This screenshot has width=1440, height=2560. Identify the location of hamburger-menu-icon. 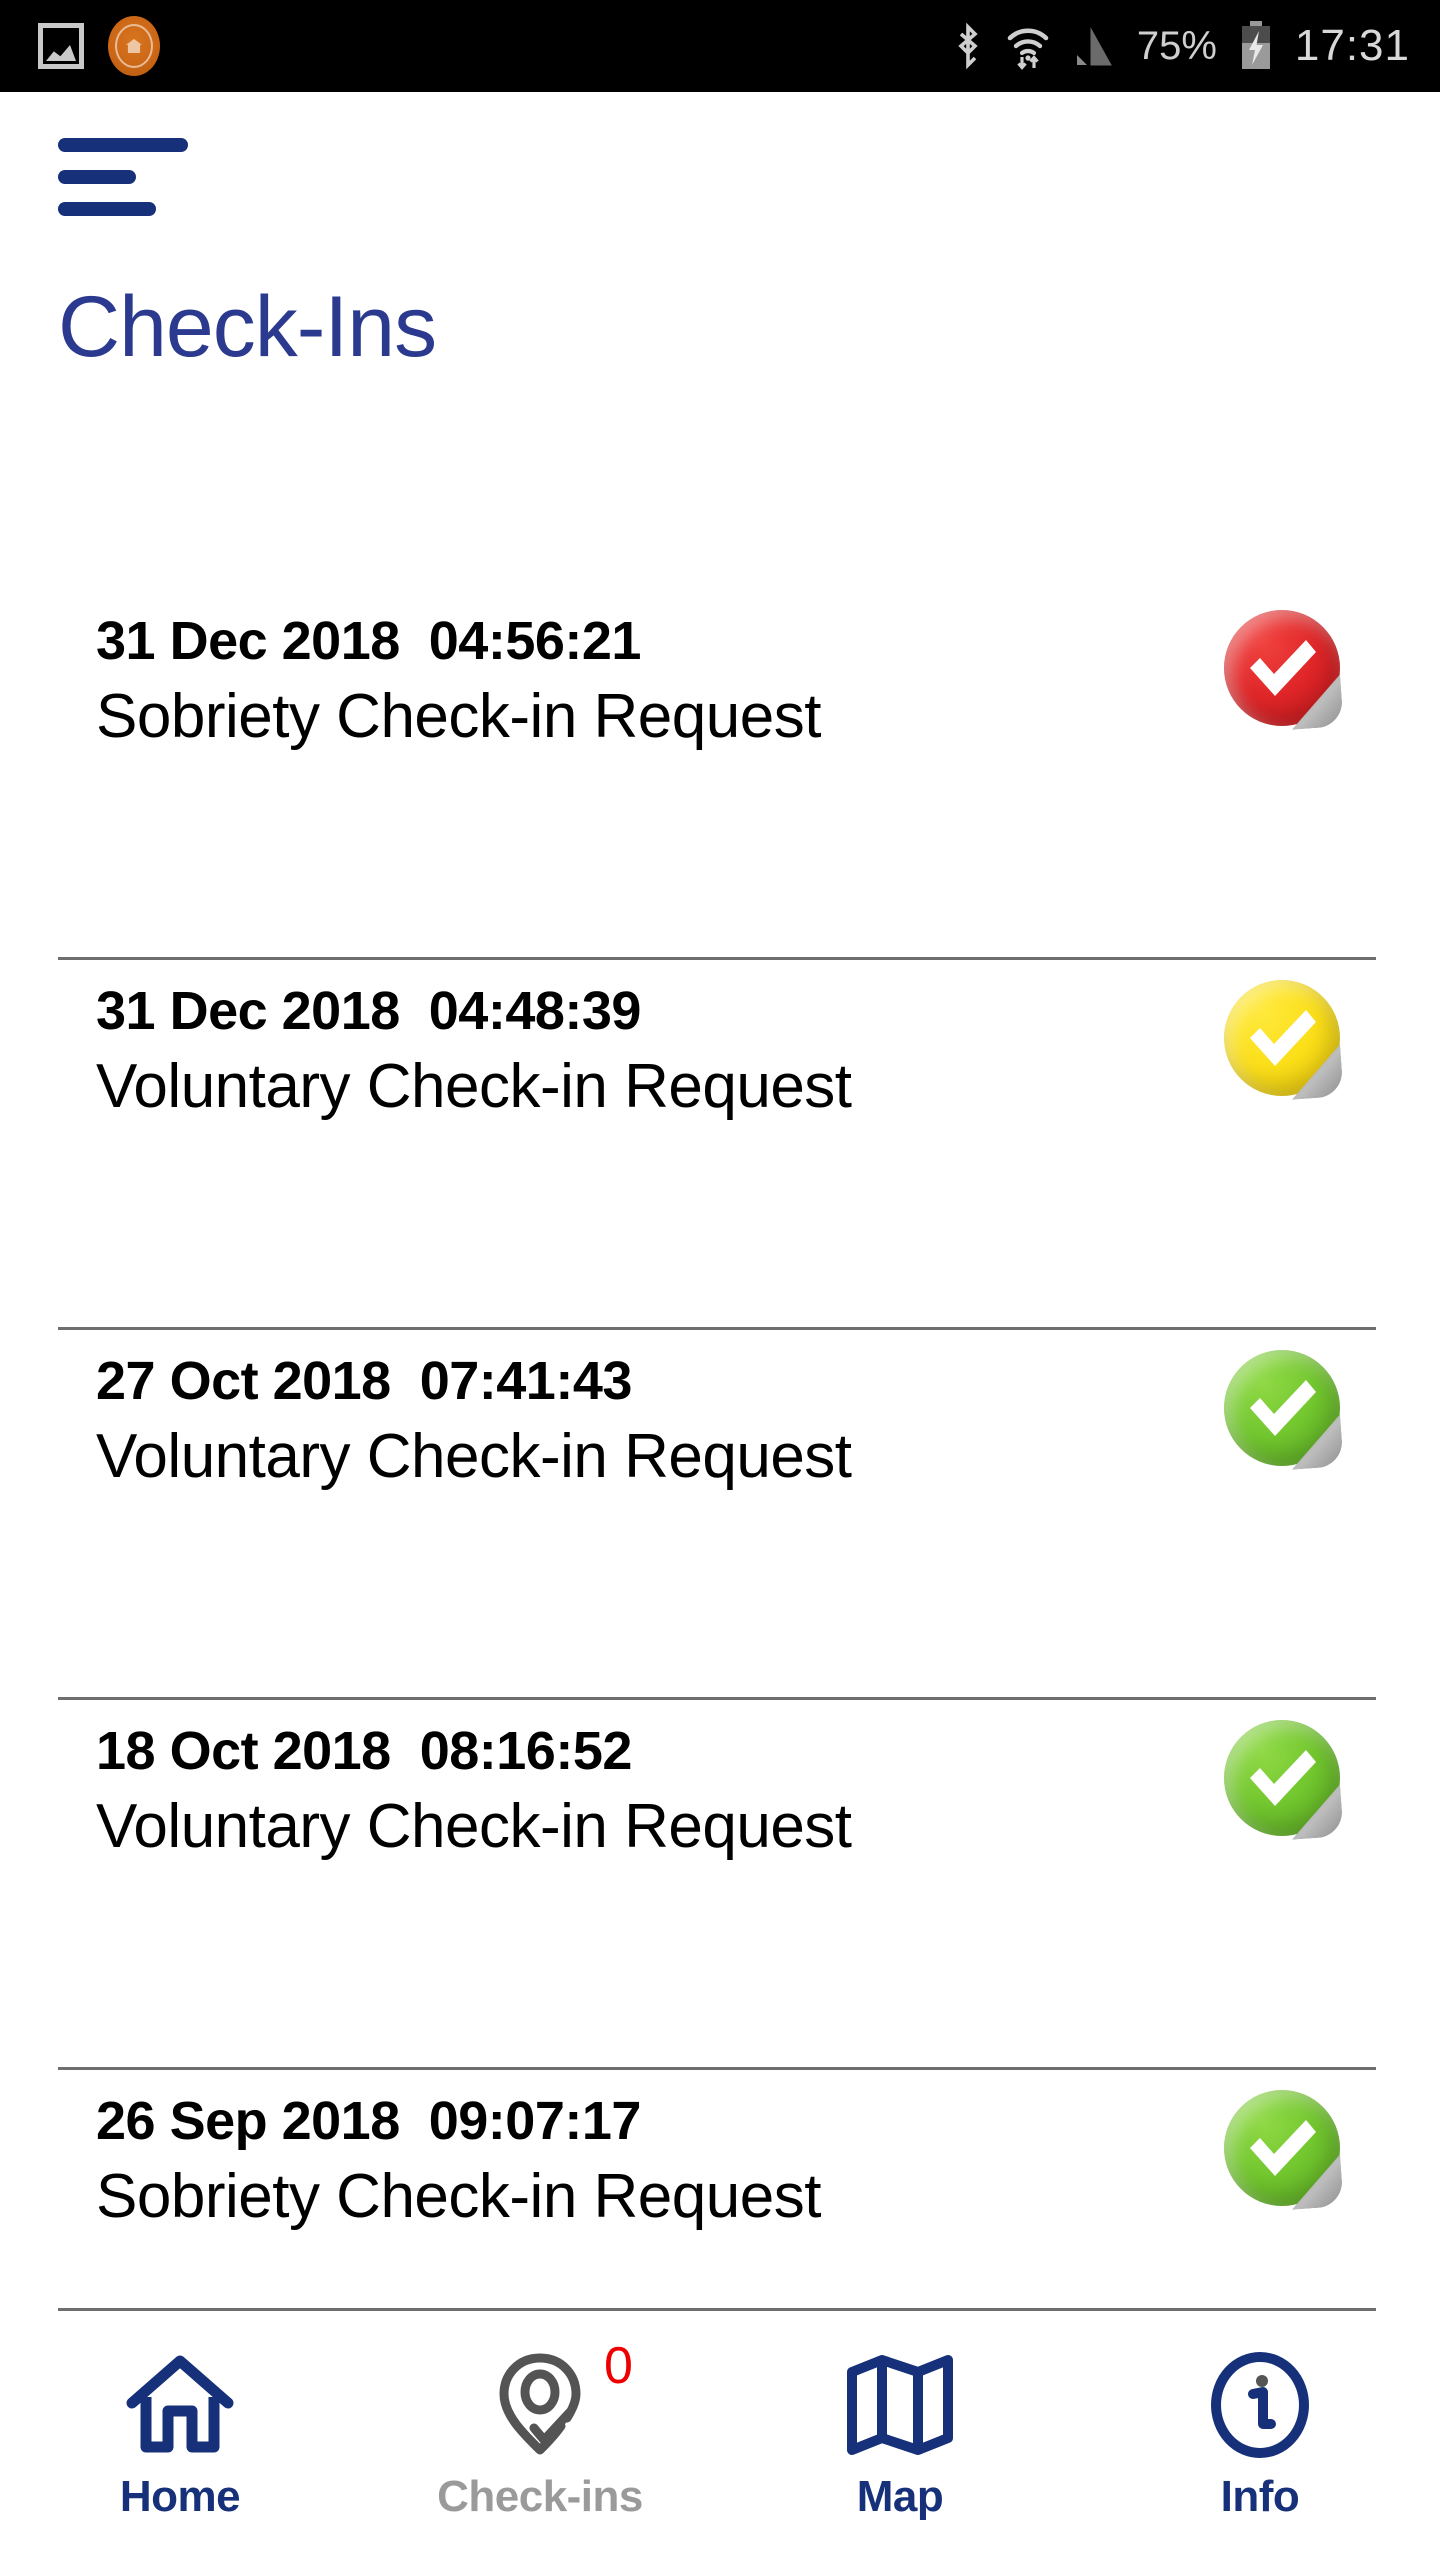
(123, 181).